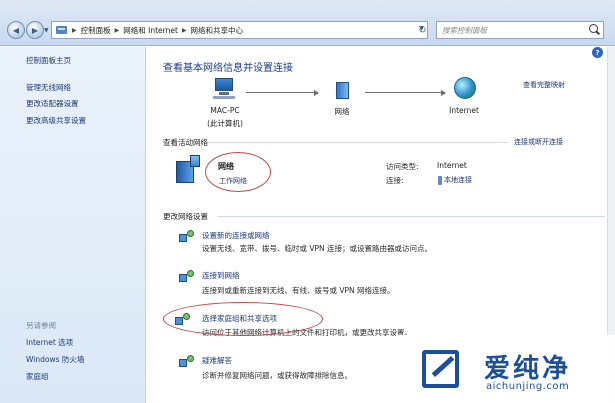  I want to click on help-icon: ?, so click(597, 52).